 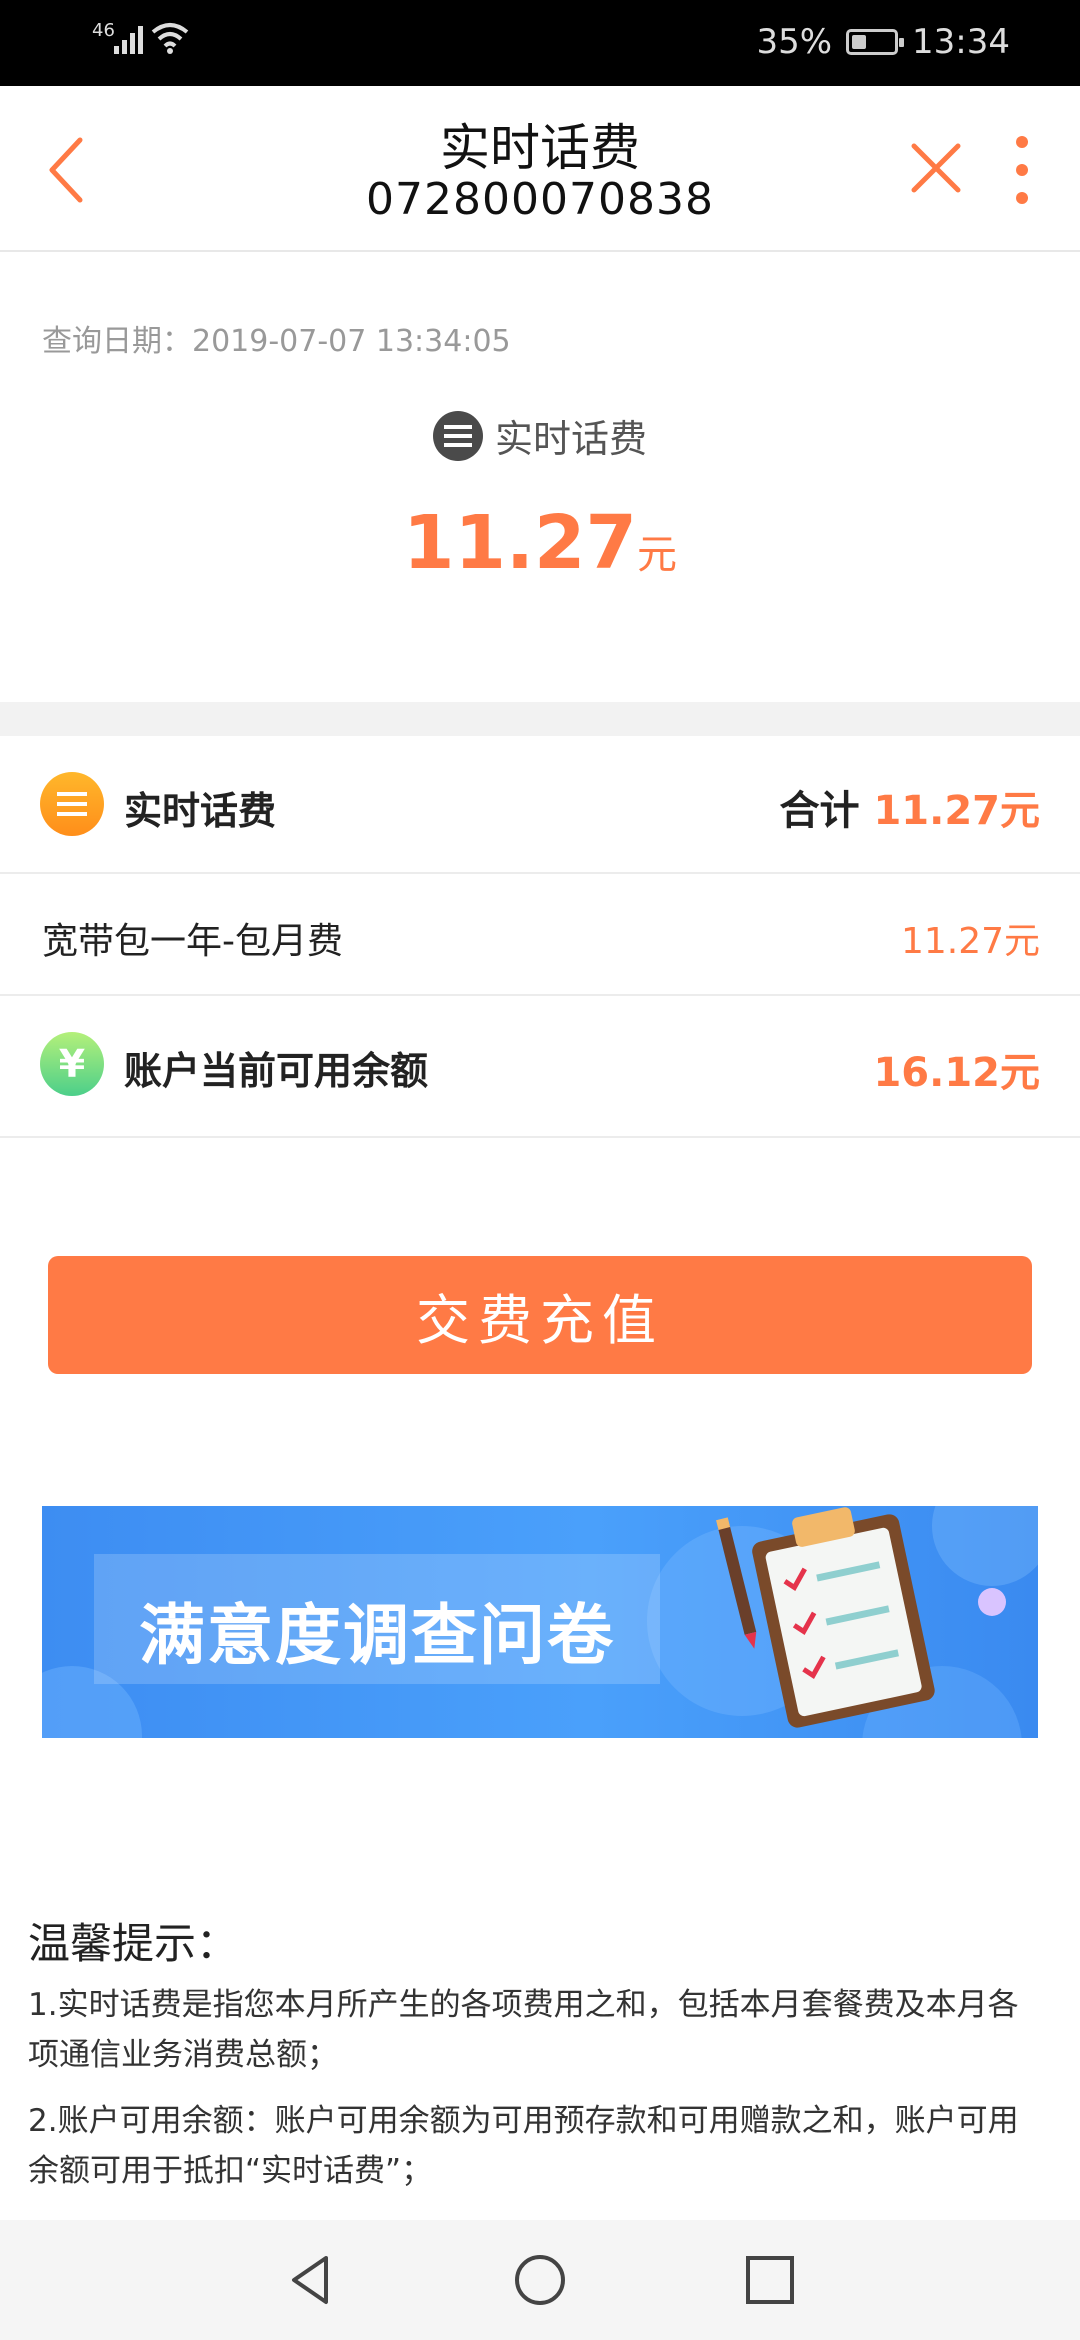 I want to click on total-label: 合计, so click(x=819, y=811).